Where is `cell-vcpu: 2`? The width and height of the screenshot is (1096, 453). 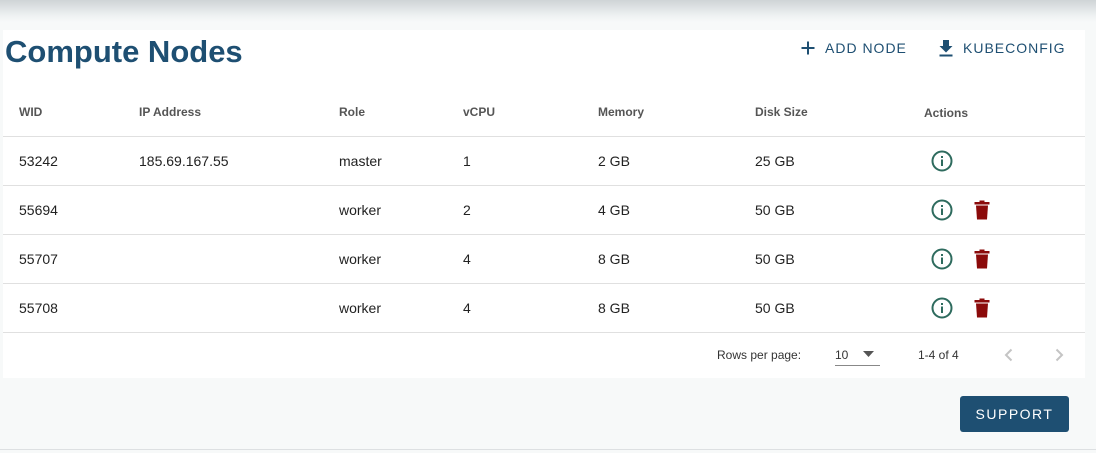 cell-vcpu: 2 is located at coordinates (467, 210).